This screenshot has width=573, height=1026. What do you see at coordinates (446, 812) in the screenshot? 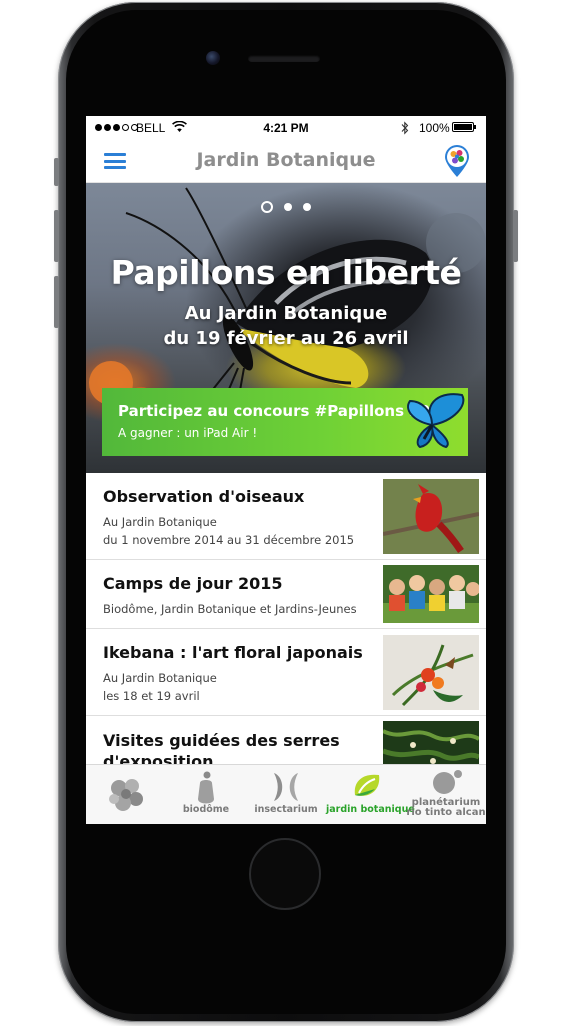
I see `tab-label-line2: rio tinto alcan` at bounding box center [446, 812].